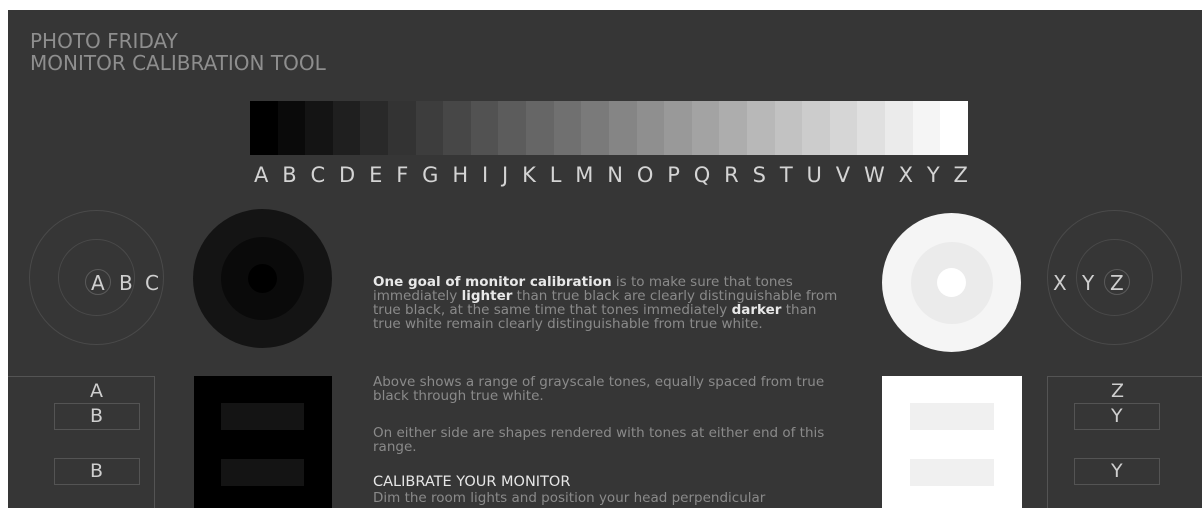 Image resolution: width=1202 pixels, height=508 pixels. Describe the element at coordinates (96, 391) in the screenshot. I see `left-box-letter-a: A` at that location.